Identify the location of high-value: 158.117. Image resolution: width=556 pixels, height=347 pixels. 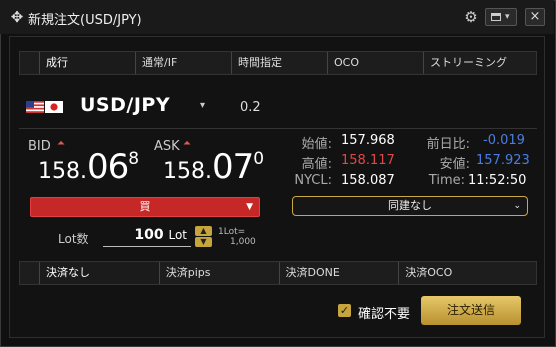
(368, 160).